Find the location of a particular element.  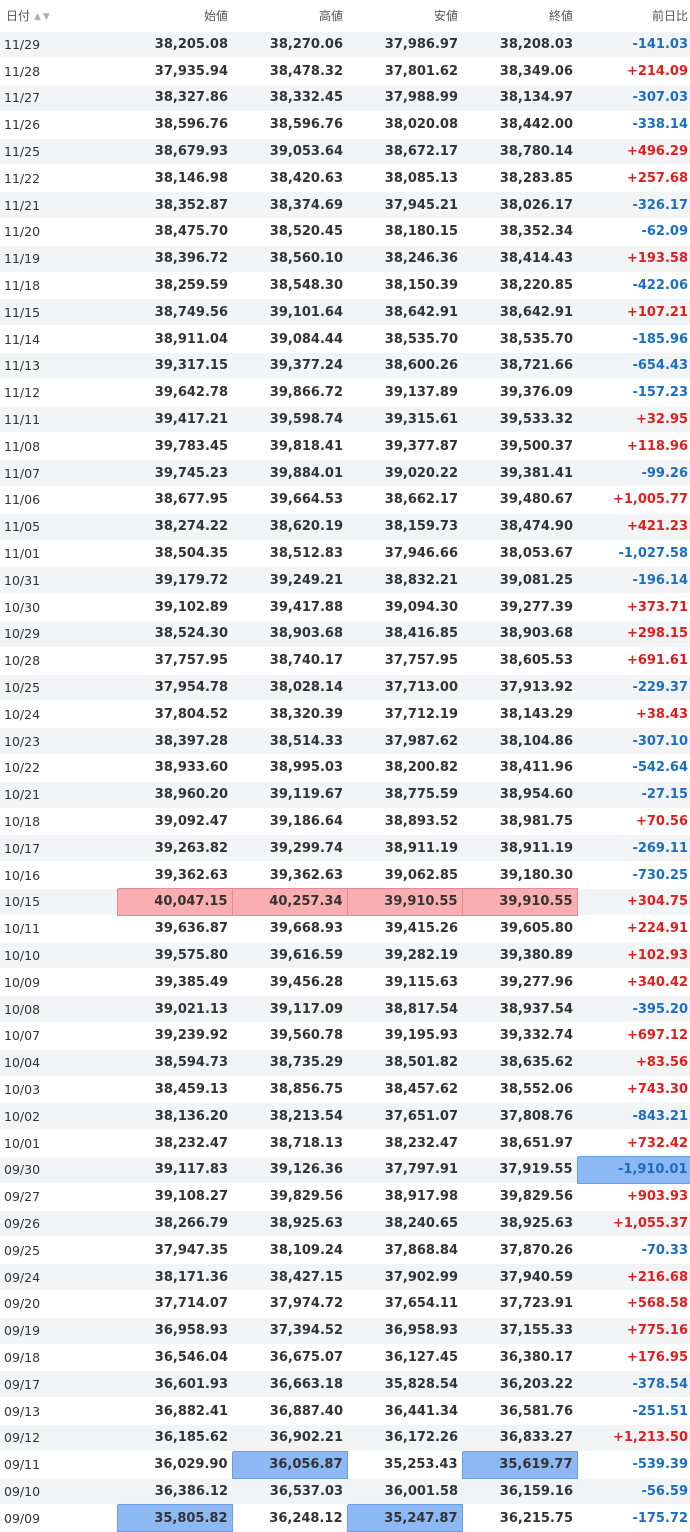

date-cell: 10/07 is located at coordinates (58, 1035).